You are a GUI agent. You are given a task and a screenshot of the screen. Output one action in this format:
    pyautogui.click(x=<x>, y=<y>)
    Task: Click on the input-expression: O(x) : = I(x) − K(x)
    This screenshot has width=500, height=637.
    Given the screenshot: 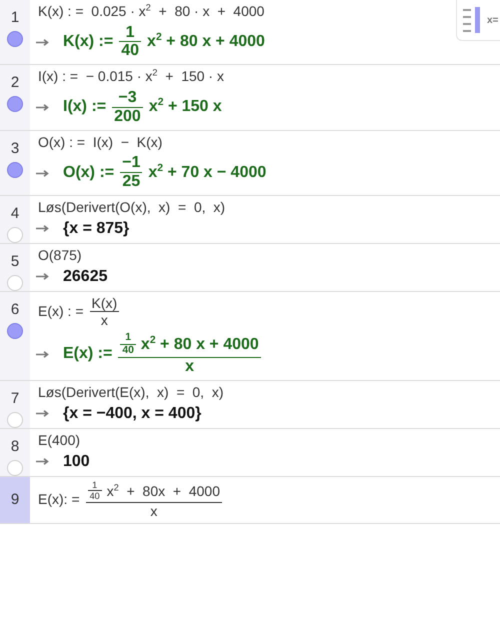 What is the action you would take?
    pyautogui.click(x=99, y=142)
    